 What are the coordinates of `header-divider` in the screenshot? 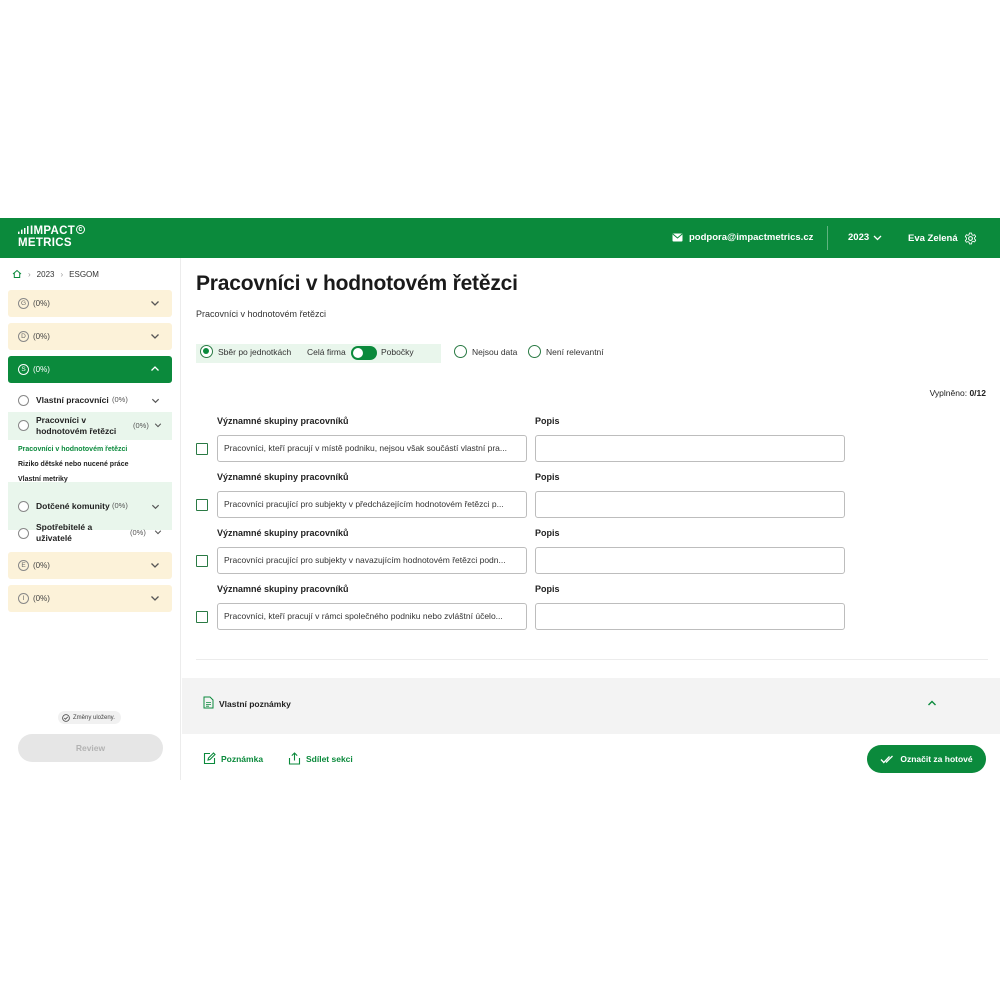 It's located at (827, 238).